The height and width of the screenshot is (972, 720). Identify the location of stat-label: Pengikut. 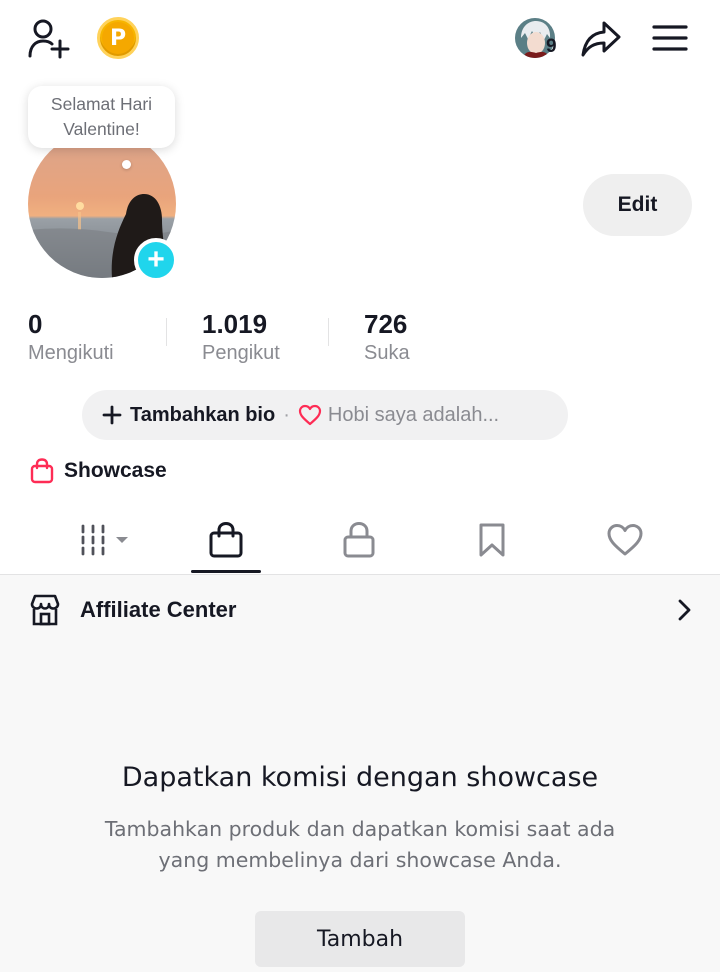
(241, 353).